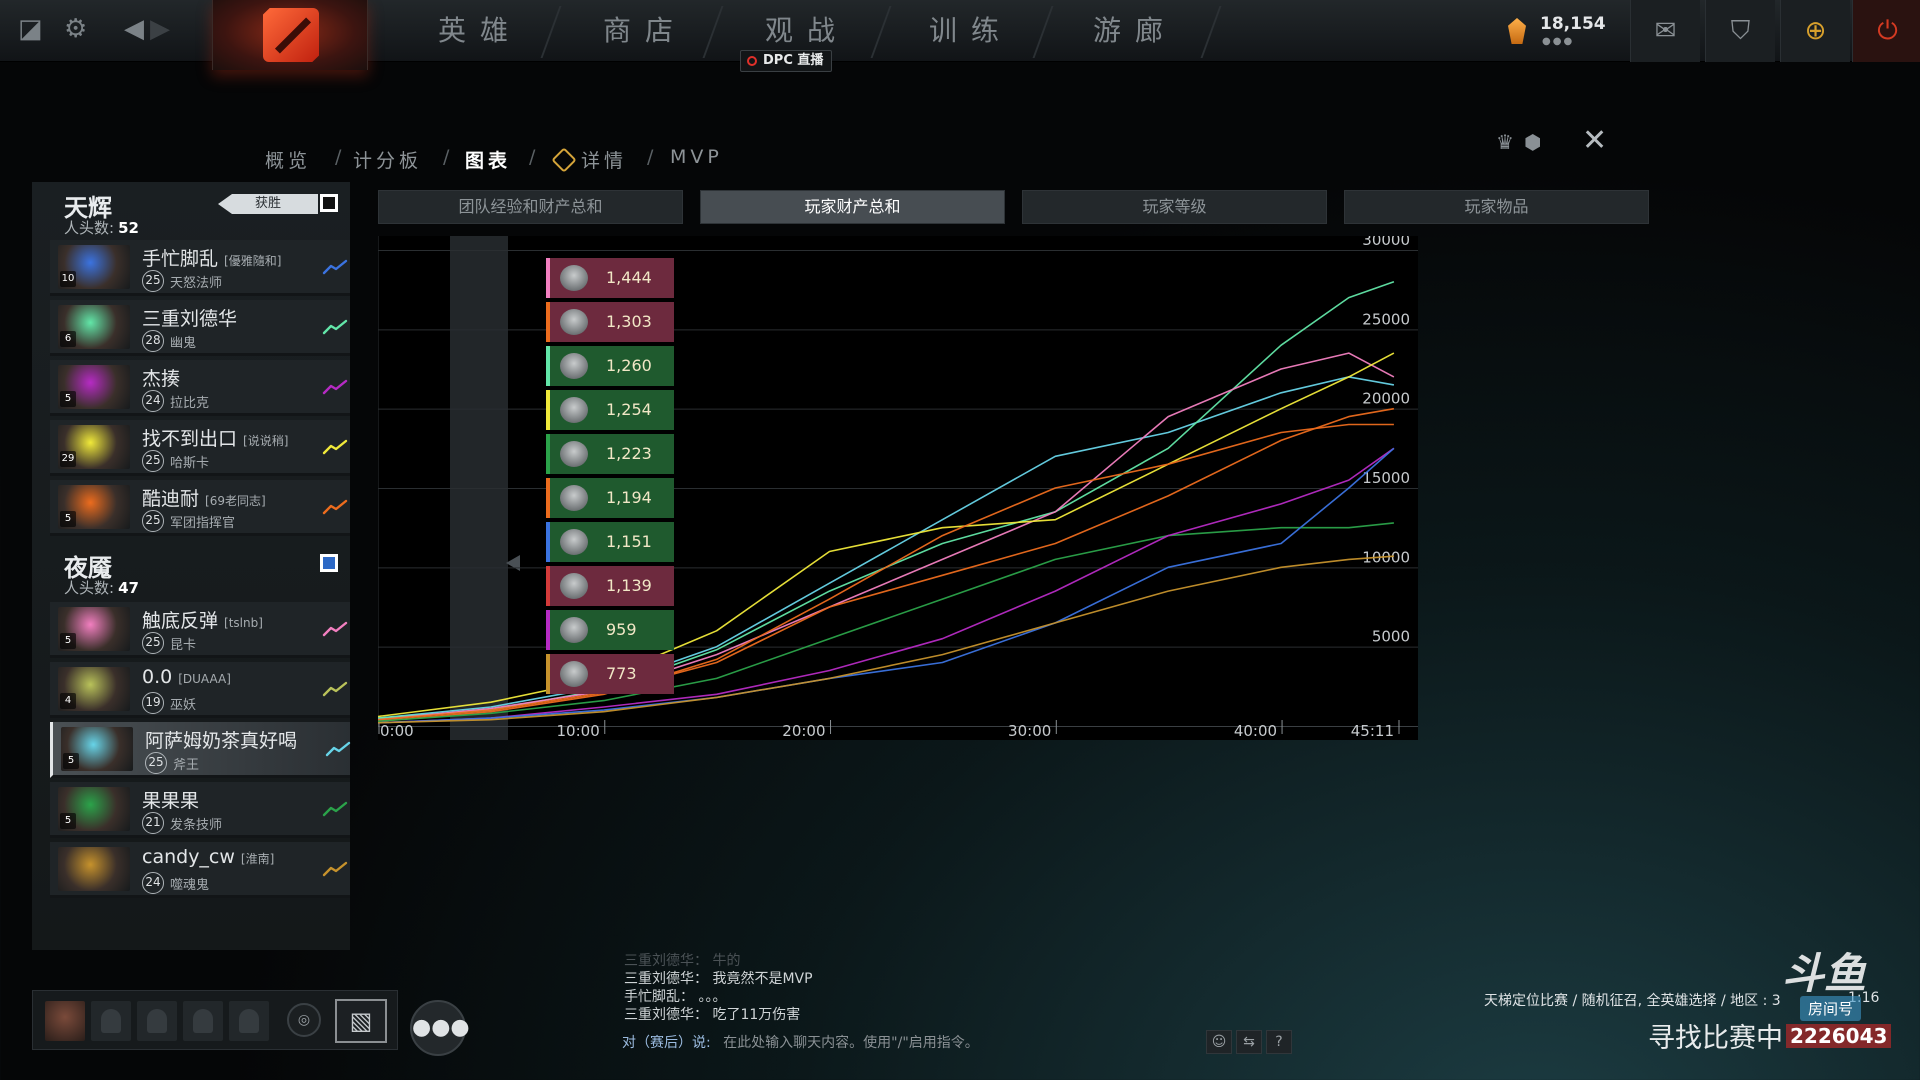 This screenshot has width=1920, height=1080. What do you see at coordinates (200, 810) in the screenshot?
I see `player-row: 5 果果果 21 发条技师` at bounding box center [200, 810].